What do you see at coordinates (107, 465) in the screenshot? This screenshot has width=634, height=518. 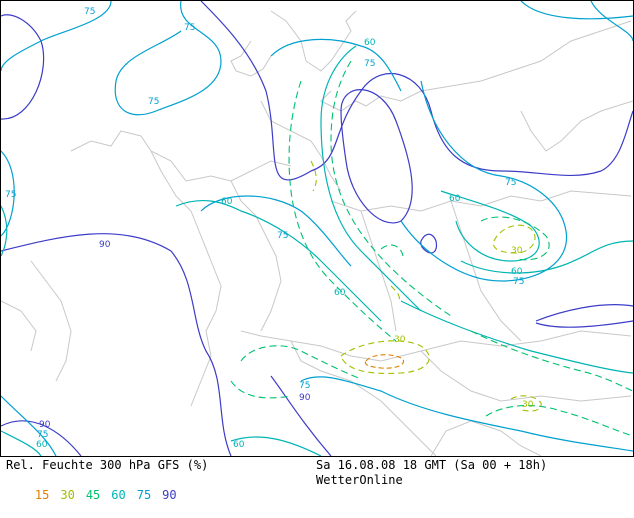 I see `chart-title: Rel. Feuchte 300 hPa GFS (%)` at bounding box center [107, 465].